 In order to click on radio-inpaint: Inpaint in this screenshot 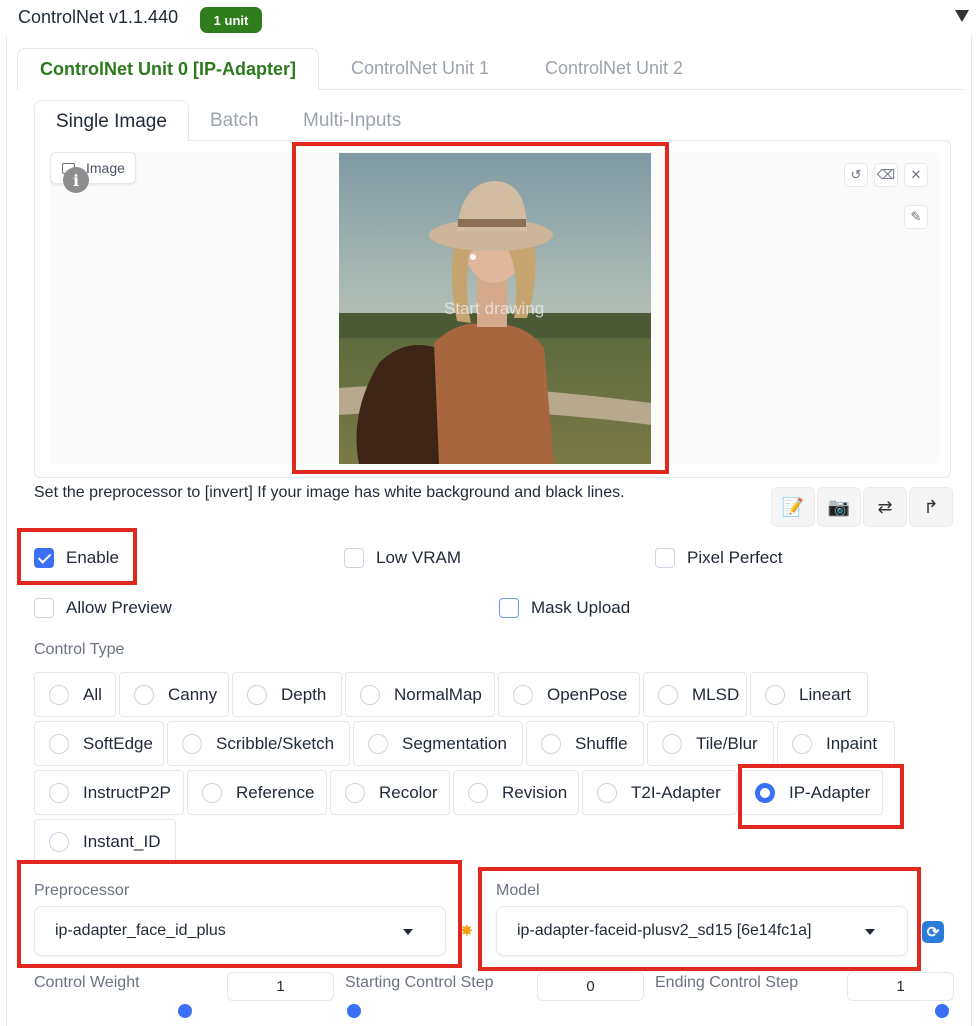, I will do `click(836, 743)`.